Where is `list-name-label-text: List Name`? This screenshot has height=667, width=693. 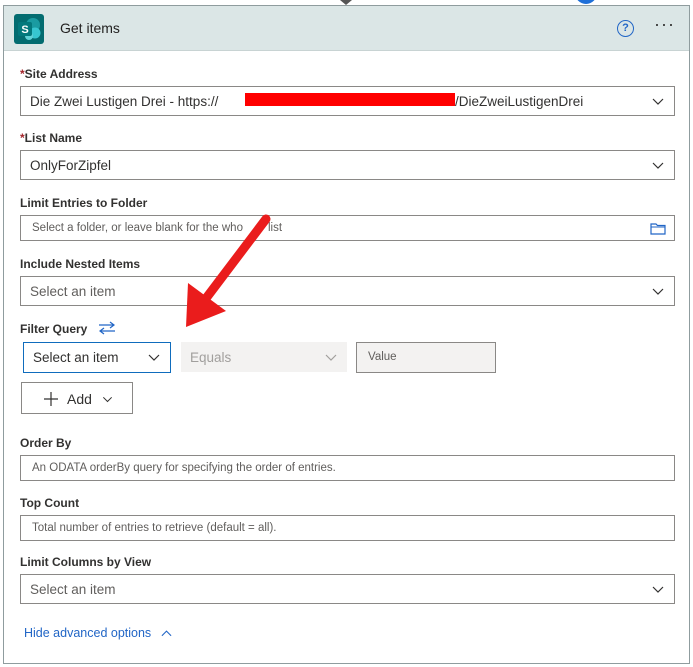 list-name-label-text: List Name is located at coordinates (53, 138).